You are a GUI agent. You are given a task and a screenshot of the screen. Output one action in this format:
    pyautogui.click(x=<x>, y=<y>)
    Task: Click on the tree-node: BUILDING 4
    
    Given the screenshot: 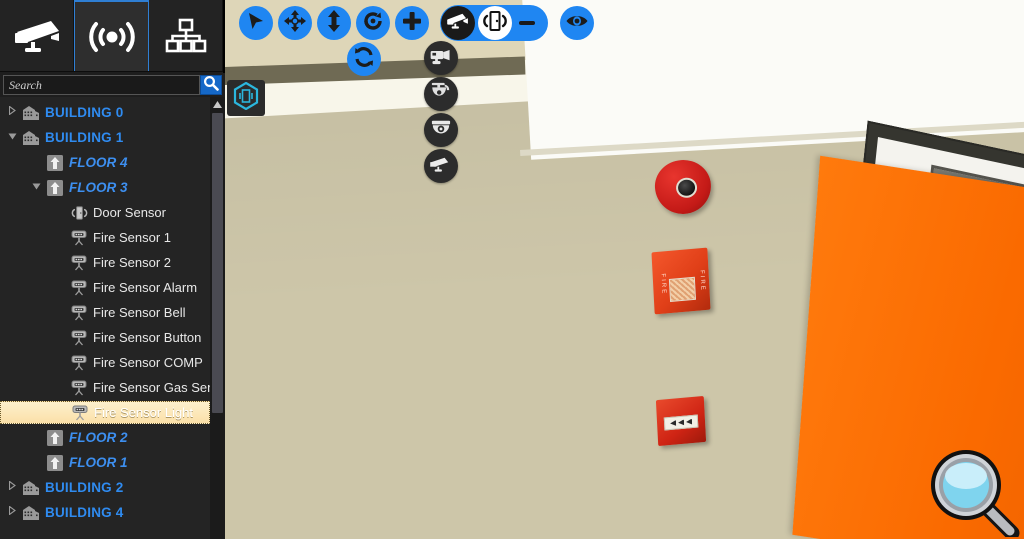 What is the action you would take?
    pyautogui.click(x=105, y=512)
    